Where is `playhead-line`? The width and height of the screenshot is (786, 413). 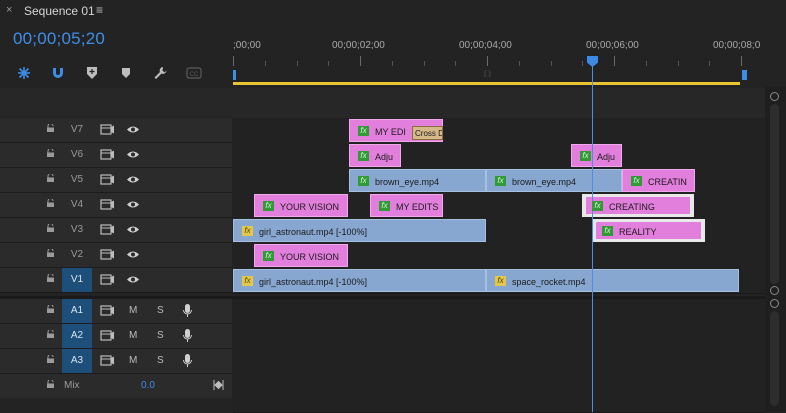 playhead-line is located at coordinates (592, 237).